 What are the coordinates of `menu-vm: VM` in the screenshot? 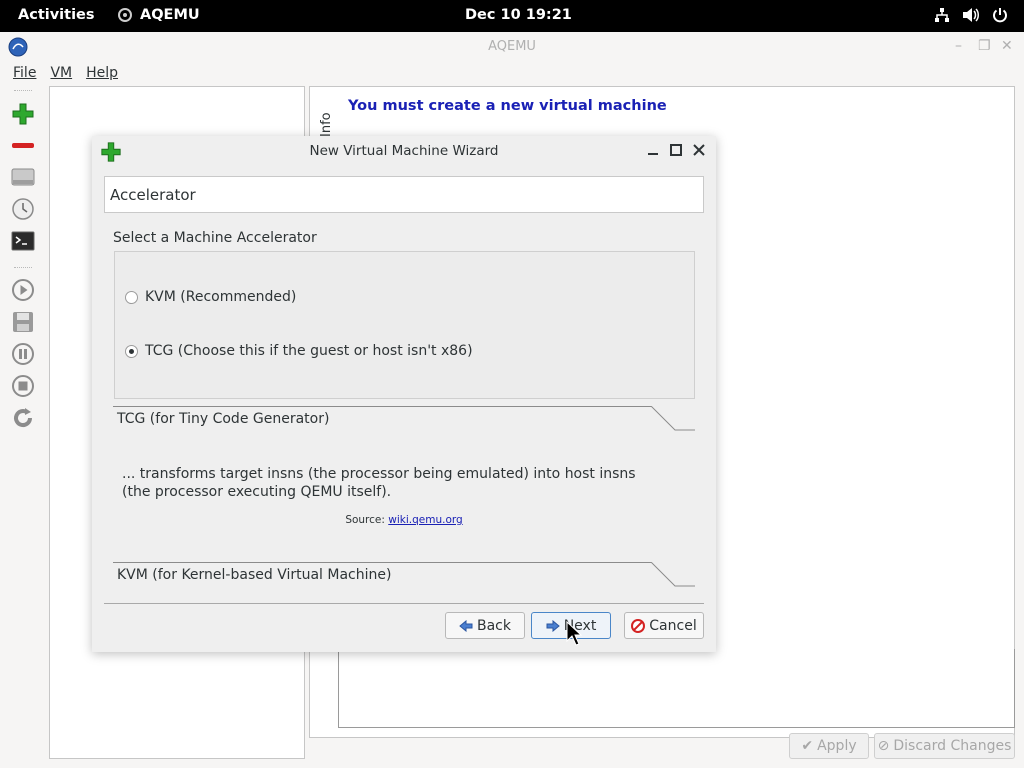 It's located at (61, 74).